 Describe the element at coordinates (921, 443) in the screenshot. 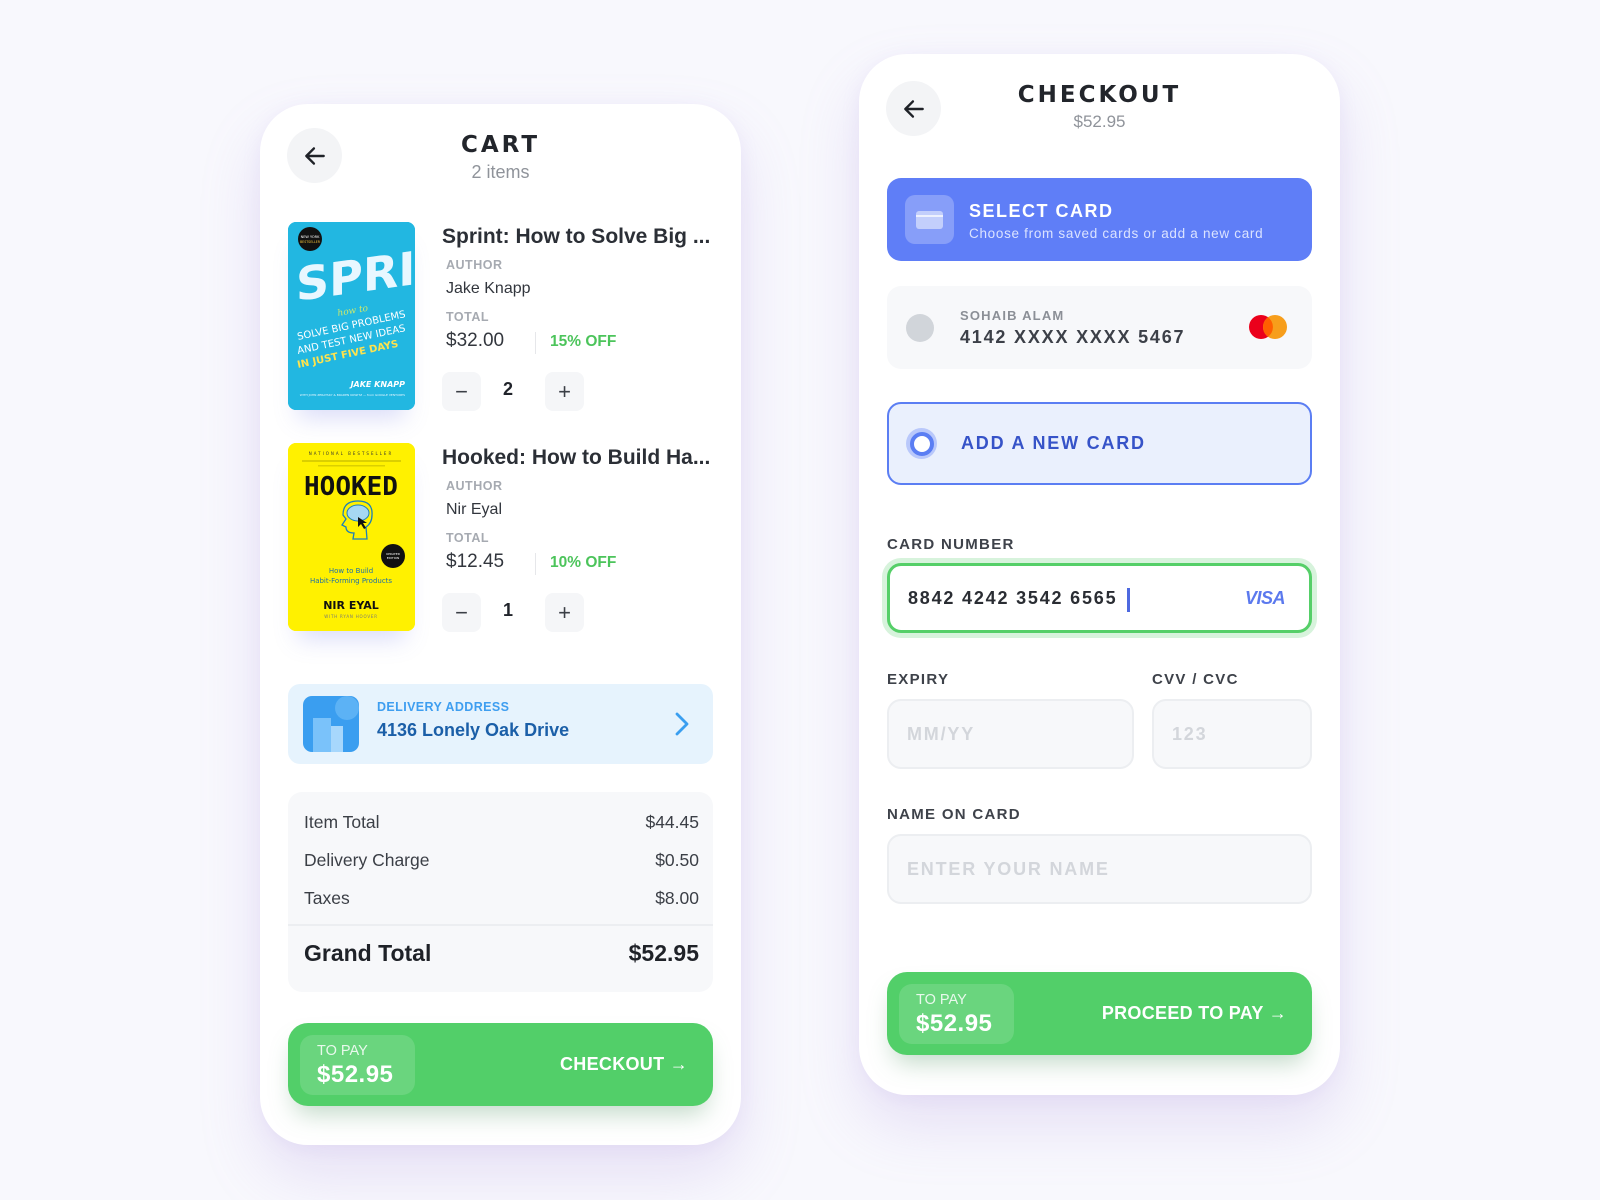

I see `radio-selected` at that location.